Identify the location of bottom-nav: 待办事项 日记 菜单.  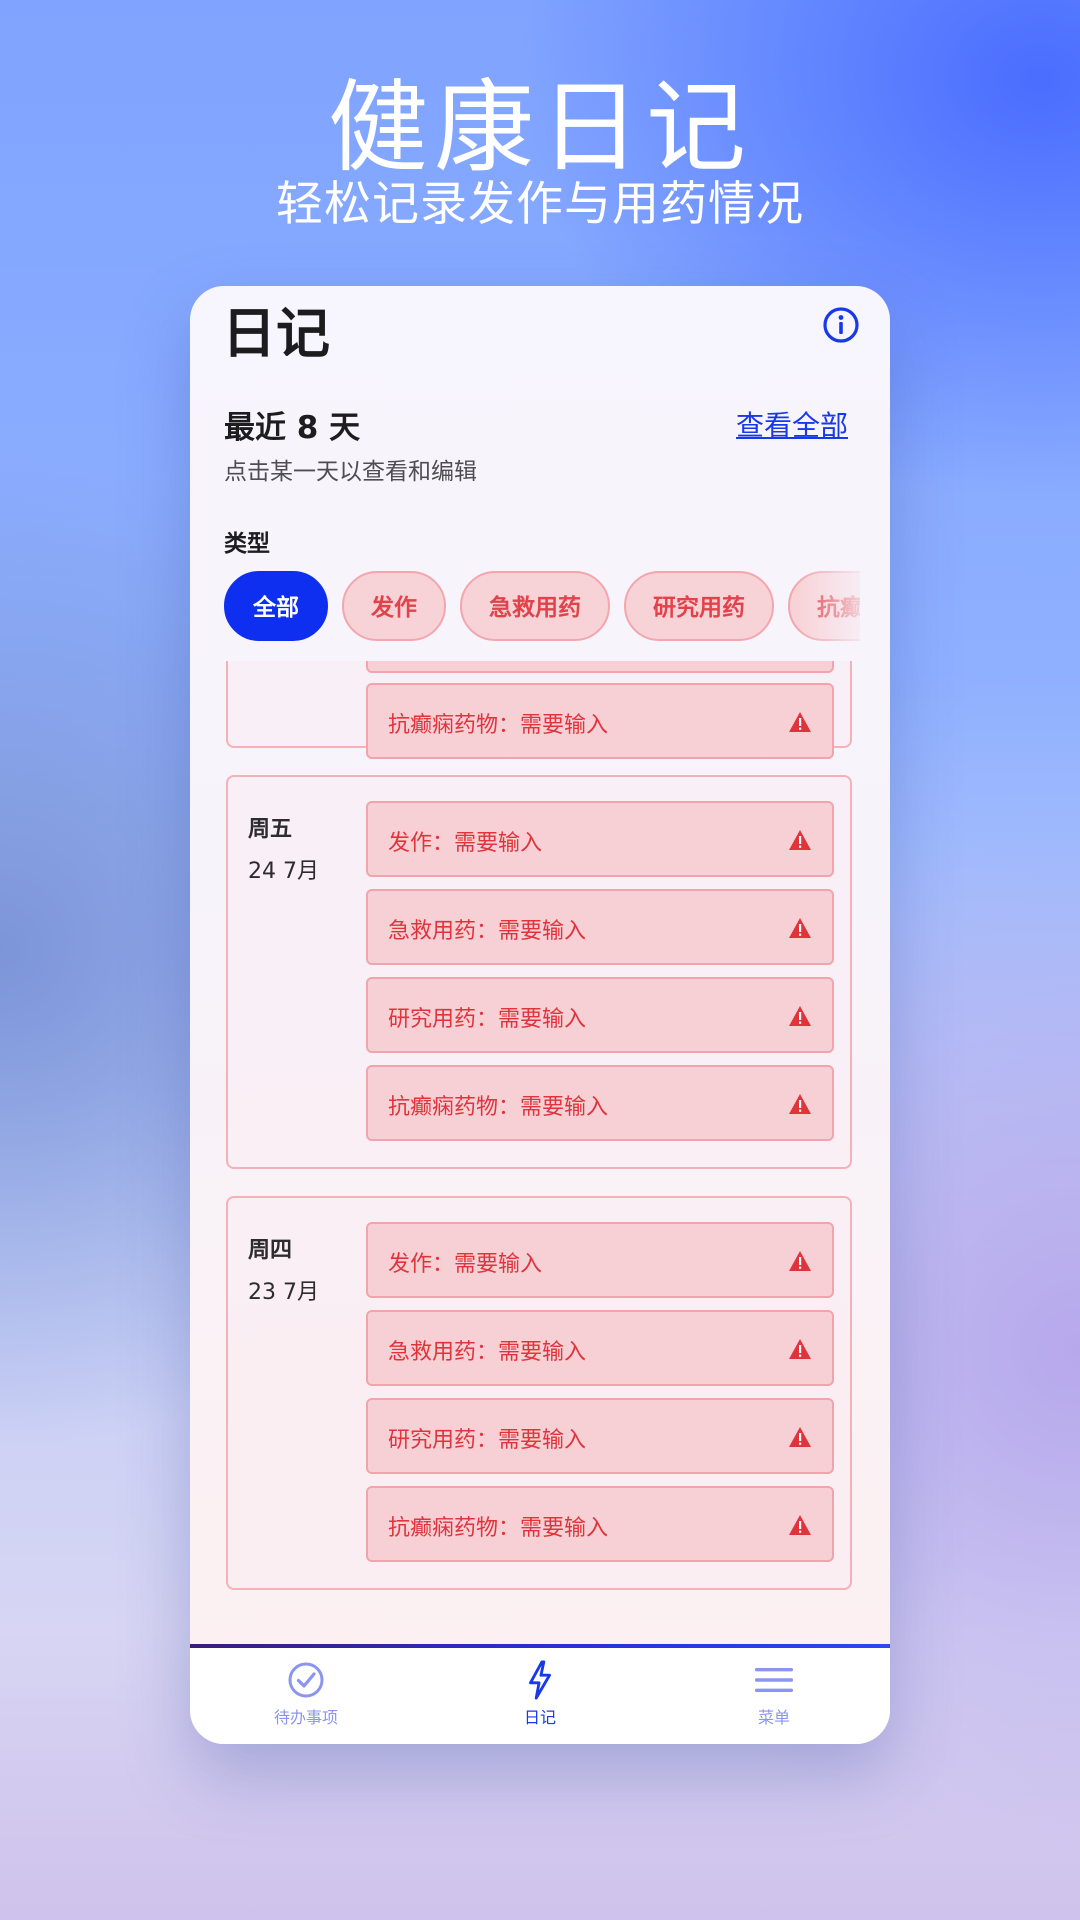
(540, 1694).